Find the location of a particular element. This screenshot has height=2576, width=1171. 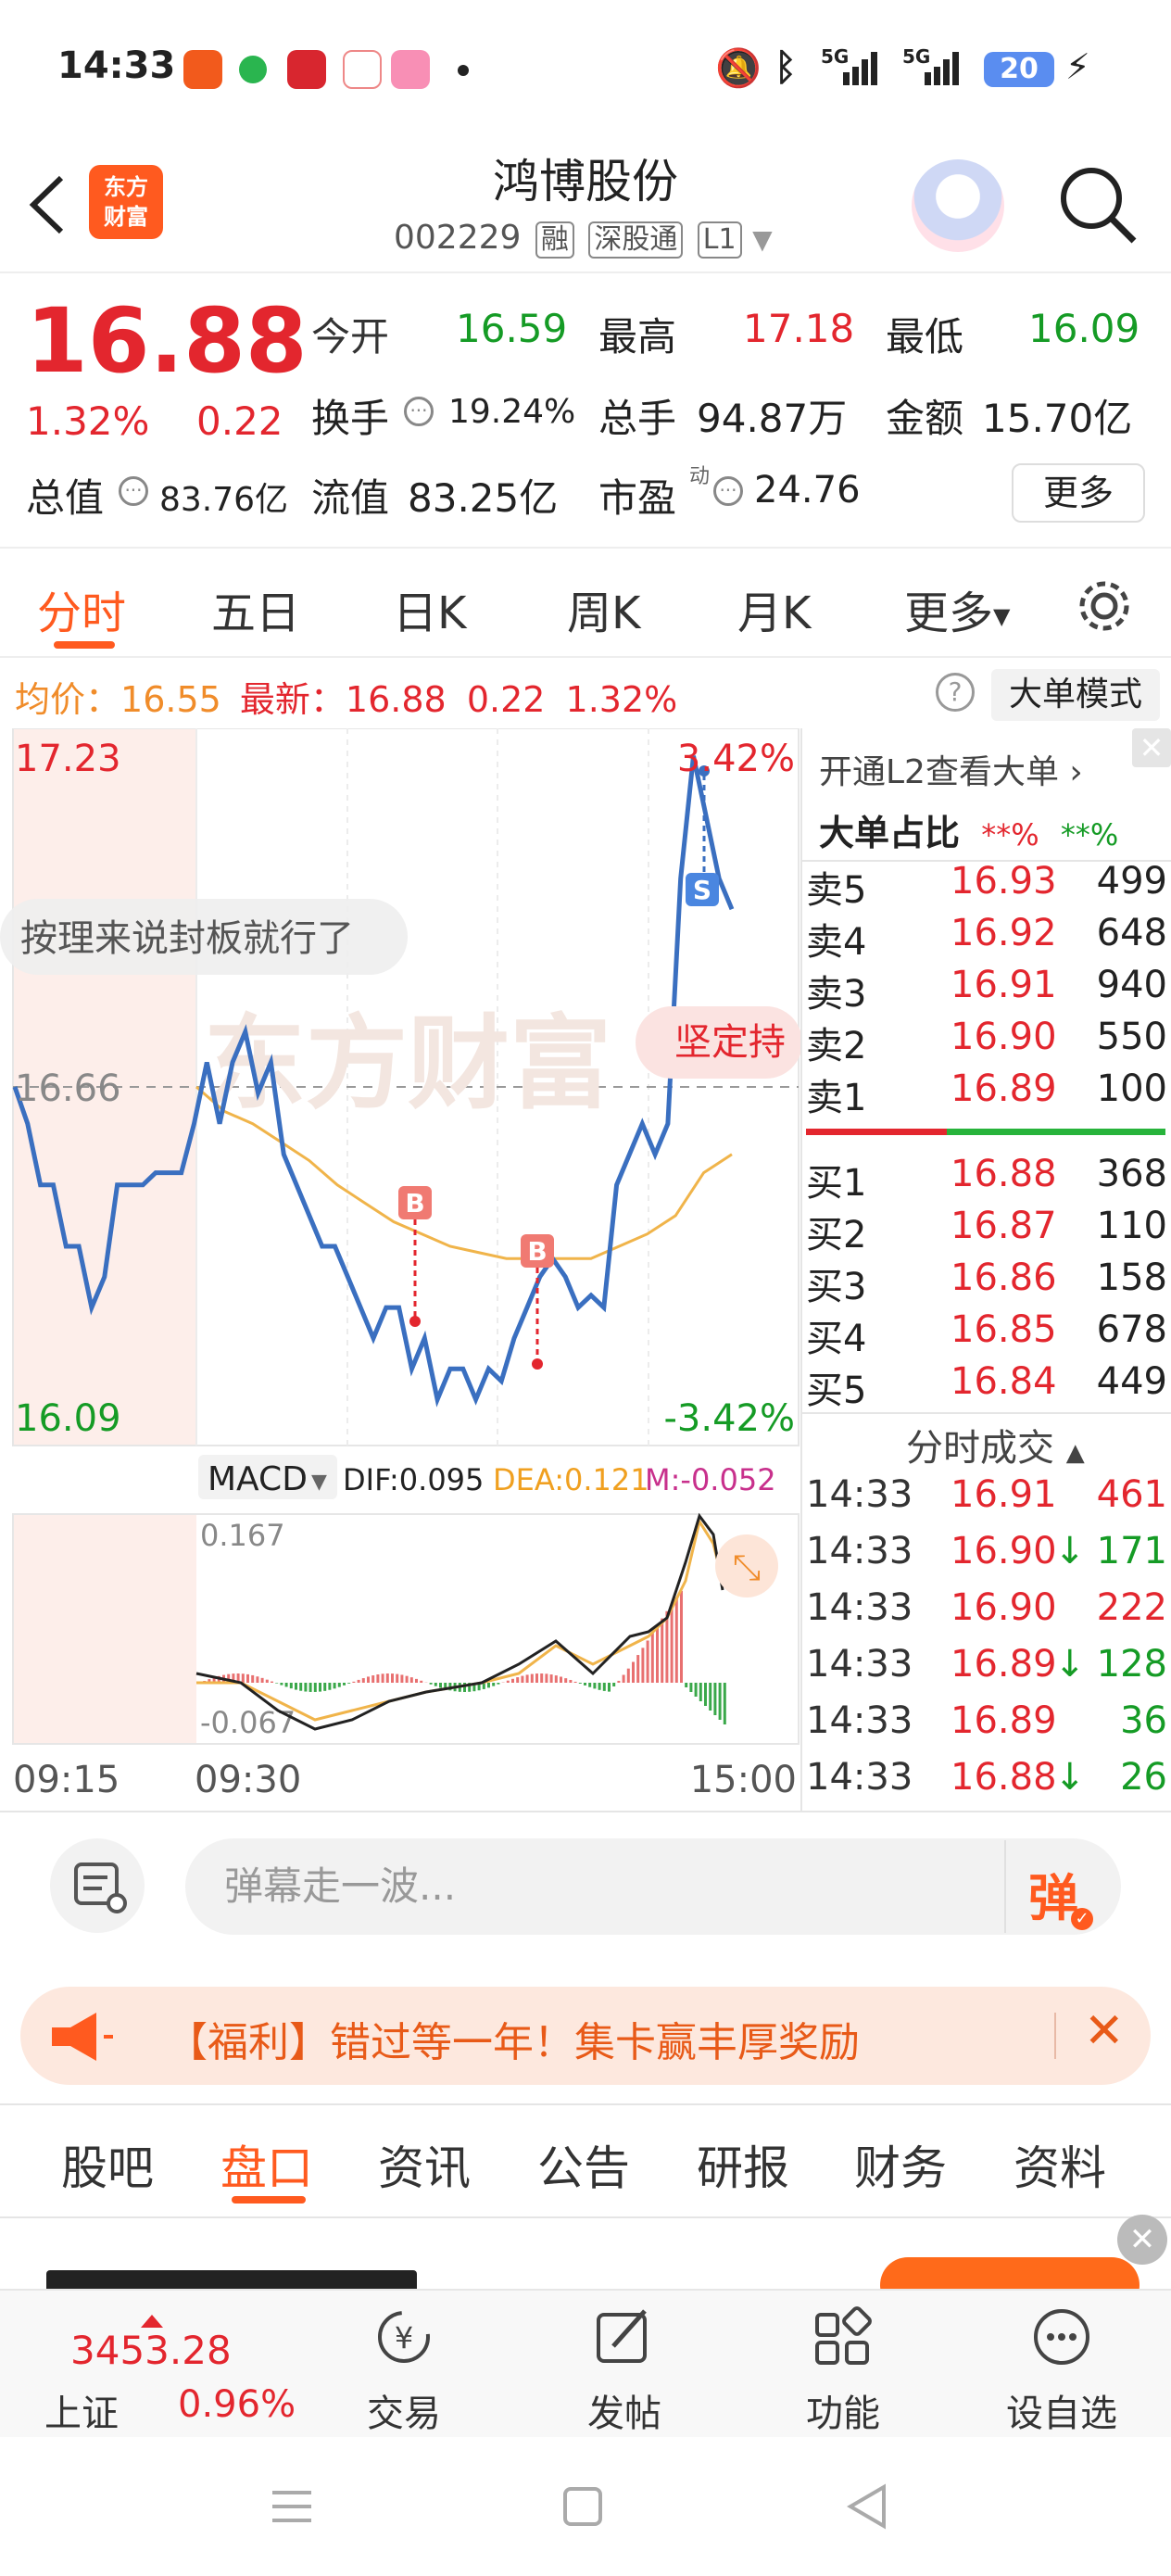

pct-bottom-label: -3.42% is located at coordinates (729, 1419).